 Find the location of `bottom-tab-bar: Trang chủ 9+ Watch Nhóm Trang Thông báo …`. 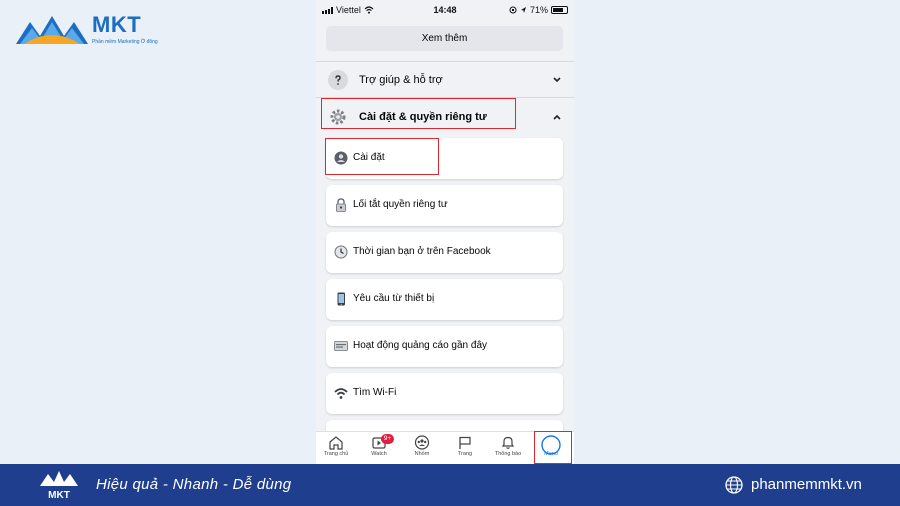

bottom-tab-bar: Trang chủ 9+ Watch Nhóm Trang Thông báo … is located at coordinates (445, 447).